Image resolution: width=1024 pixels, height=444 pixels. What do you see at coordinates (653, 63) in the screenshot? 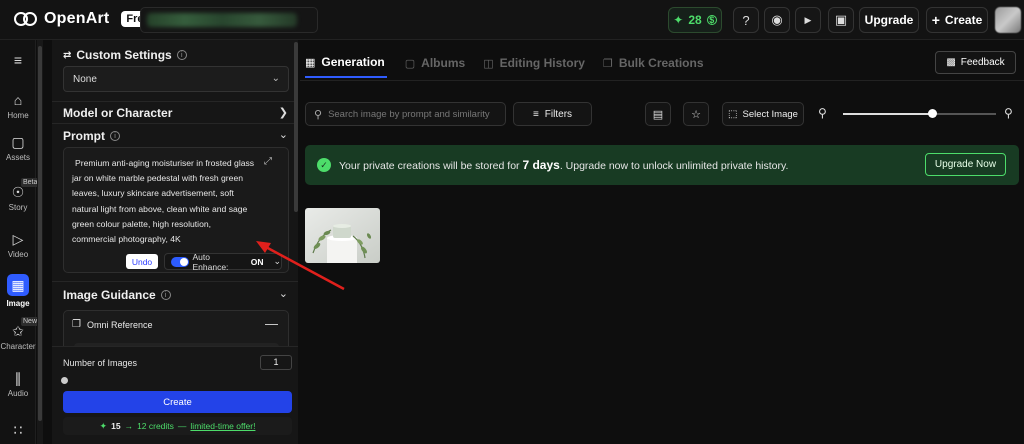
I see `tab-bulk-creations: ❐ Bulk Creations` at bounding box center [653, 63].